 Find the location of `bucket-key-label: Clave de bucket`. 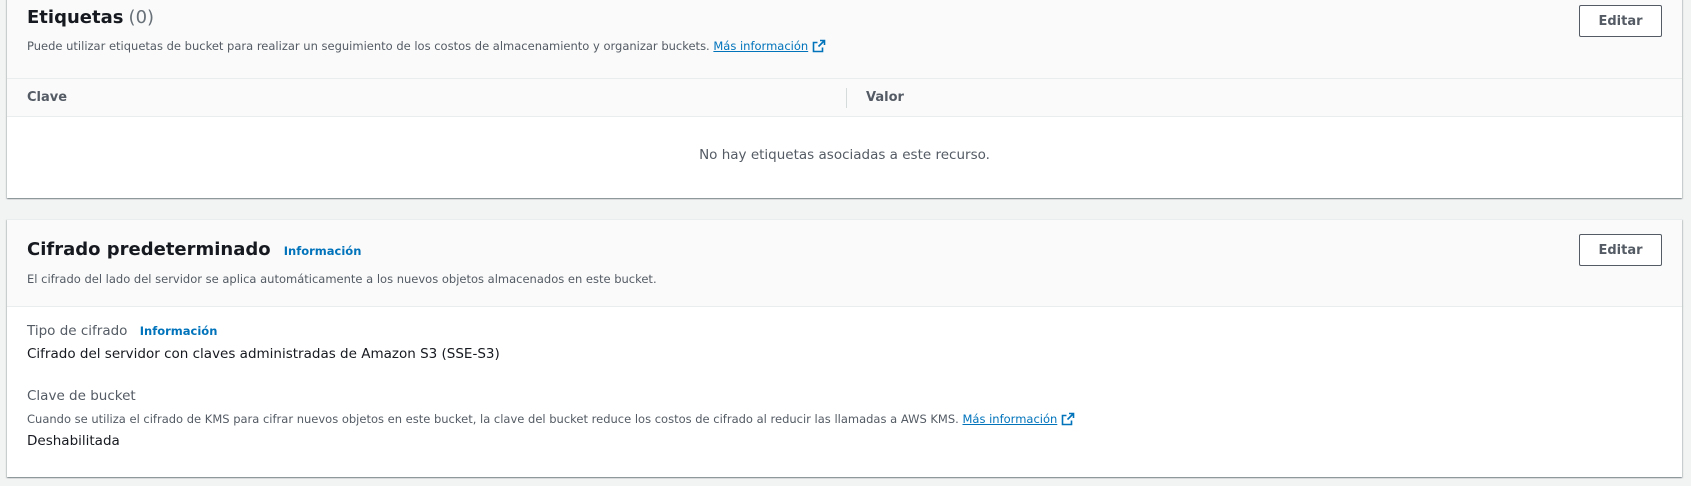

bucket-key-label: Clave de bucket is located at coordinates (81, 396).